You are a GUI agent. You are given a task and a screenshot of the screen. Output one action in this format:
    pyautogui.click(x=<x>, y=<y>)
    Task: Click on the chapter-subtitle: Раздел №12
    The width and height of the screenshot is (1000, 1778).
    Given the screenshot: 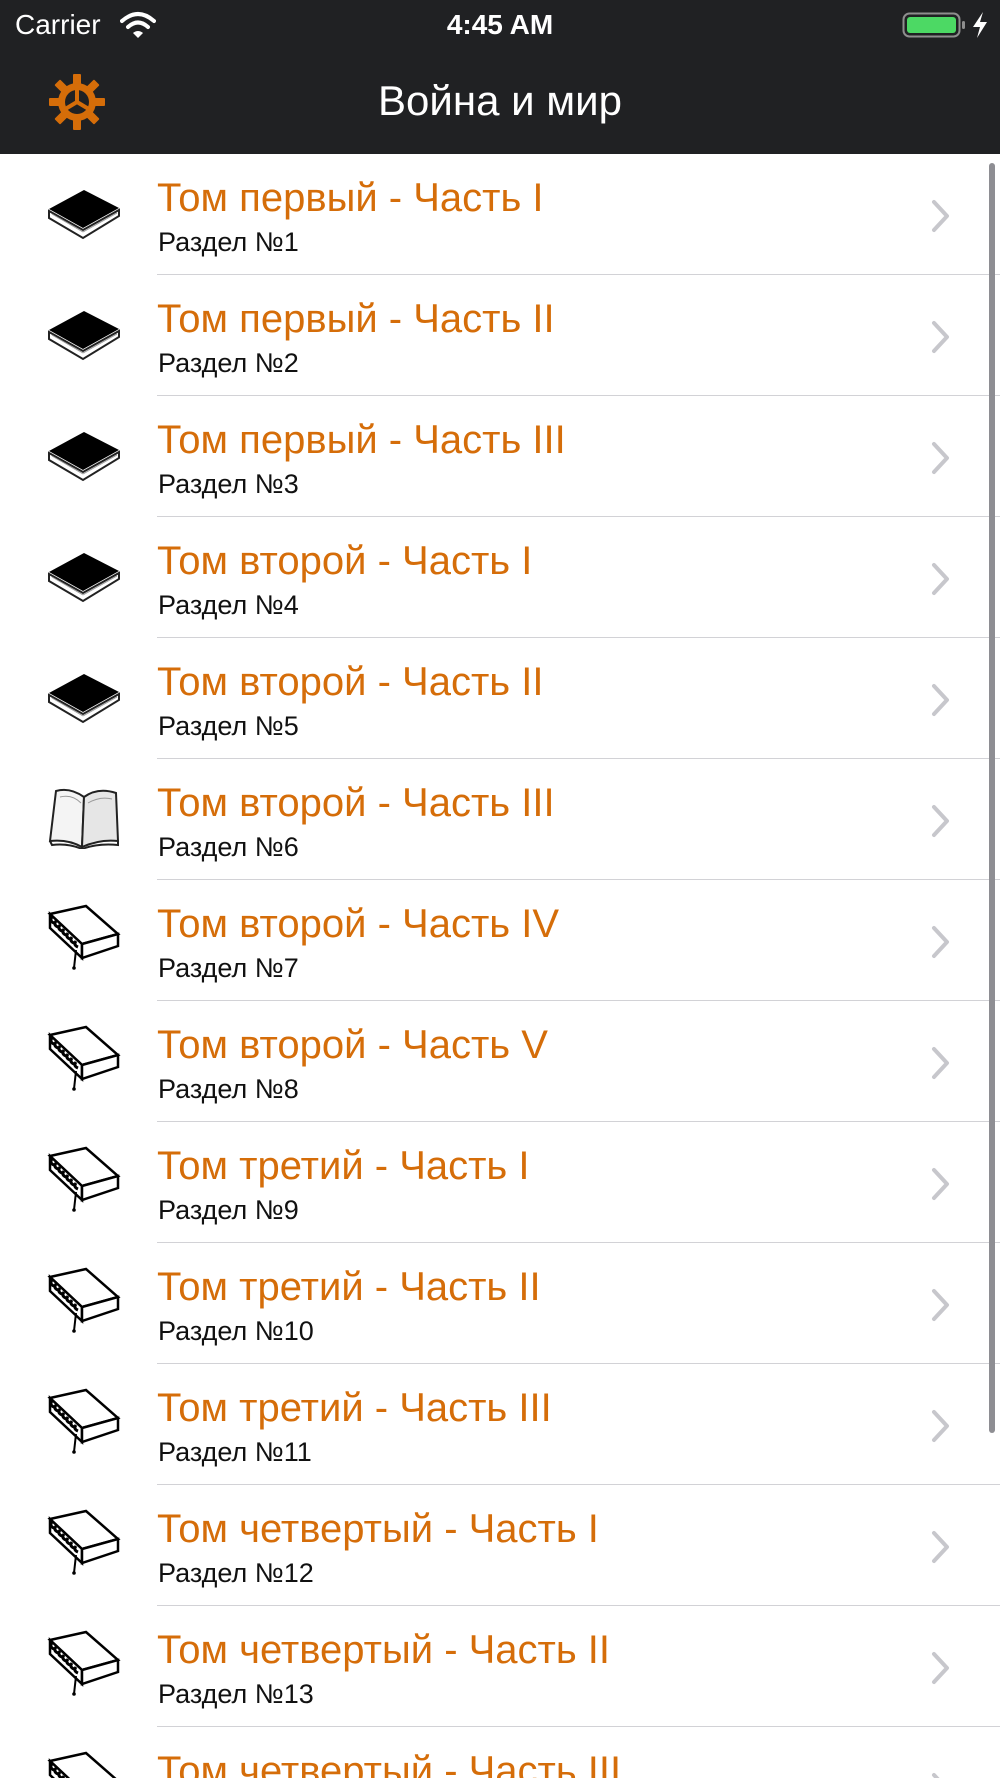 What is the action you would take?
    pyautogui.click(x=236, y=1573)
    